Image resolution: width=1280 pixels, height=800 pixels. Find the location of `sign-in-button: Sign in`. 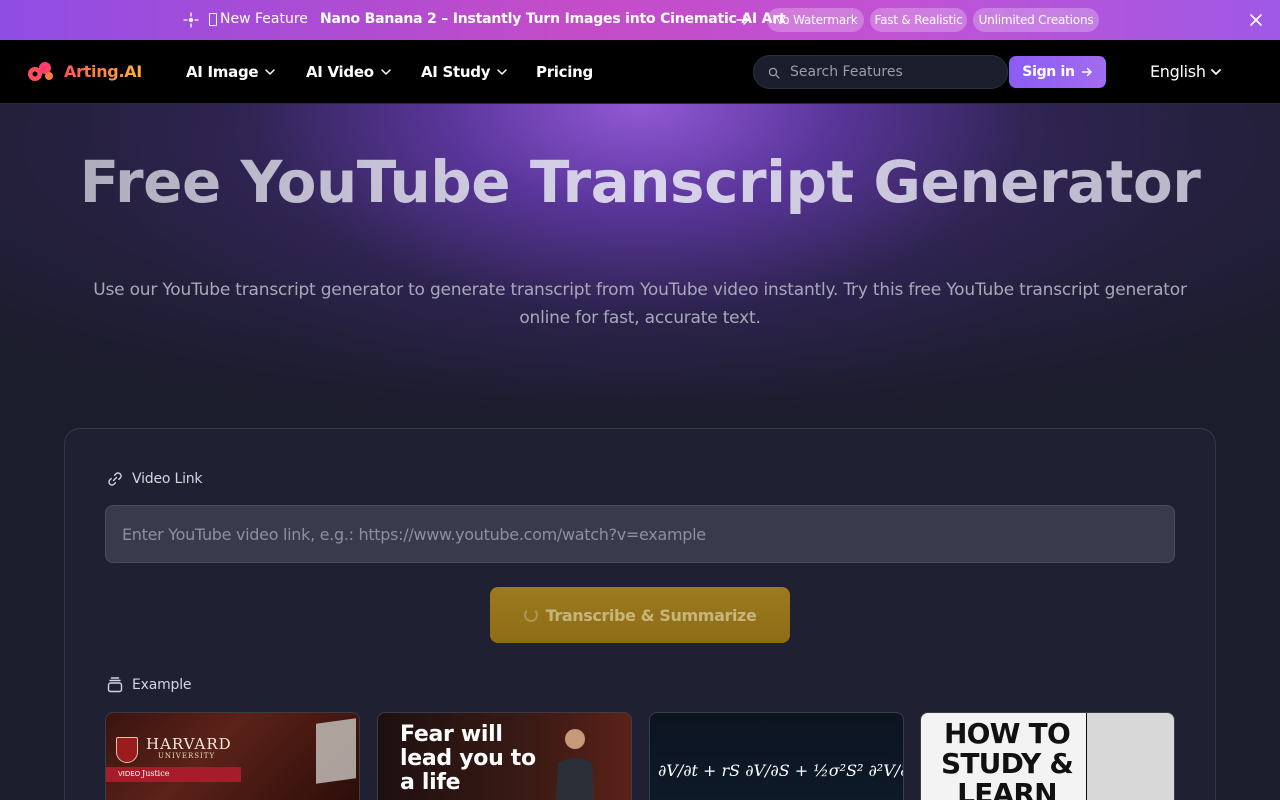

sign-in-button: Sign in is located at coordinates (1057, 72).